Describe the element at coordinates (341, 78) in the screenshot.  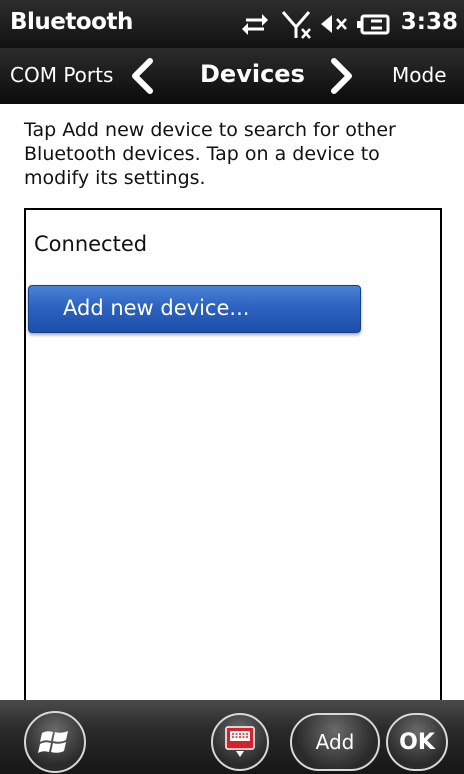
I see `chevron-right-icon` at that location.